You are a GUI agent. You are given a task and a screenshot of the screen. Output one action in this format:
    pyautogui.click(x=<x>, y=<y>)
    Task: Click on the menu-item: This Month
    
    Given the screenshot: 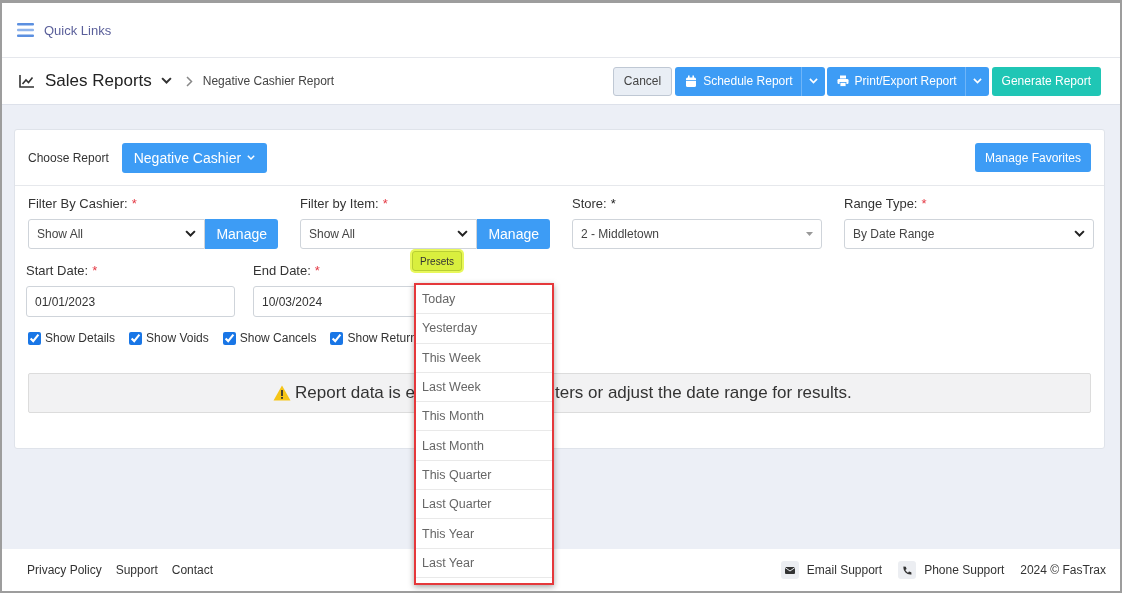 What is the action you would take?
    pyautogui.click(x=484, y=417)
    